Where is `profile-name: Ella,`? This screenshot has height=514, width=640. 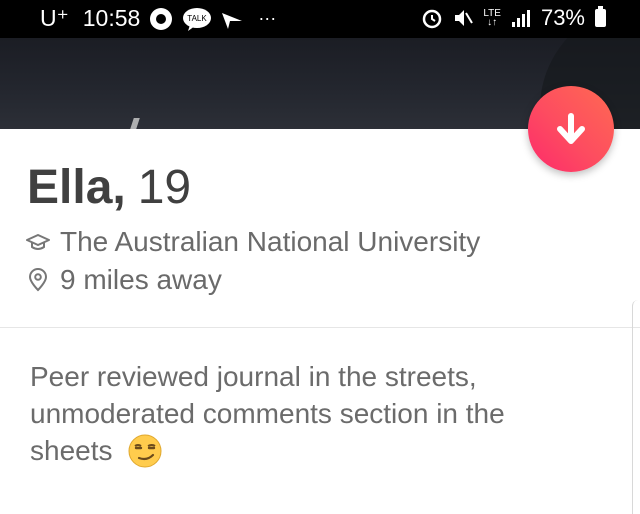
profile-name: Ella, is located at coordinates (76, 187).